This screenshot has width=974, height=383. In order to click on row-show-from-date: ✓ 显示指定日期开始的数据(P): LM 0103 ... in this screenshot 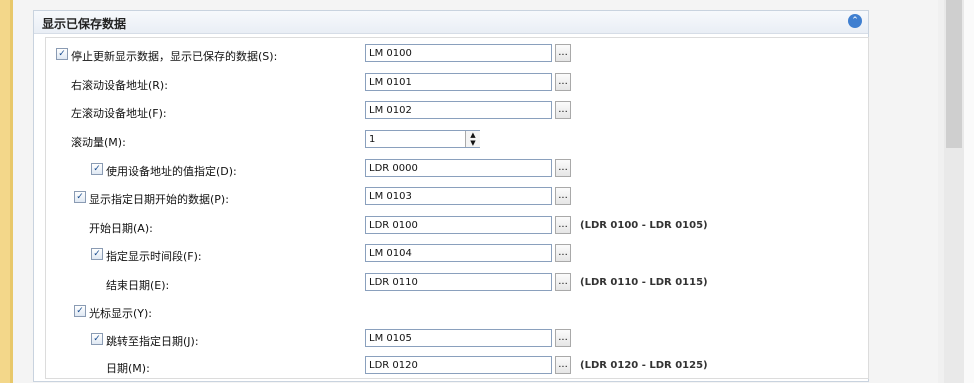, I will do `click(446, 197)`.